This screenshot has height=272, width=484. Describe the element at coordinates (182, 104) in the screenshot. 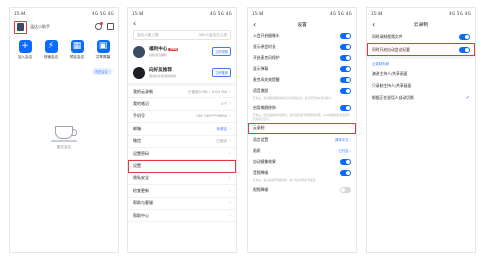

I see `settings-row: 我的笔记 0个 ›` at that location.